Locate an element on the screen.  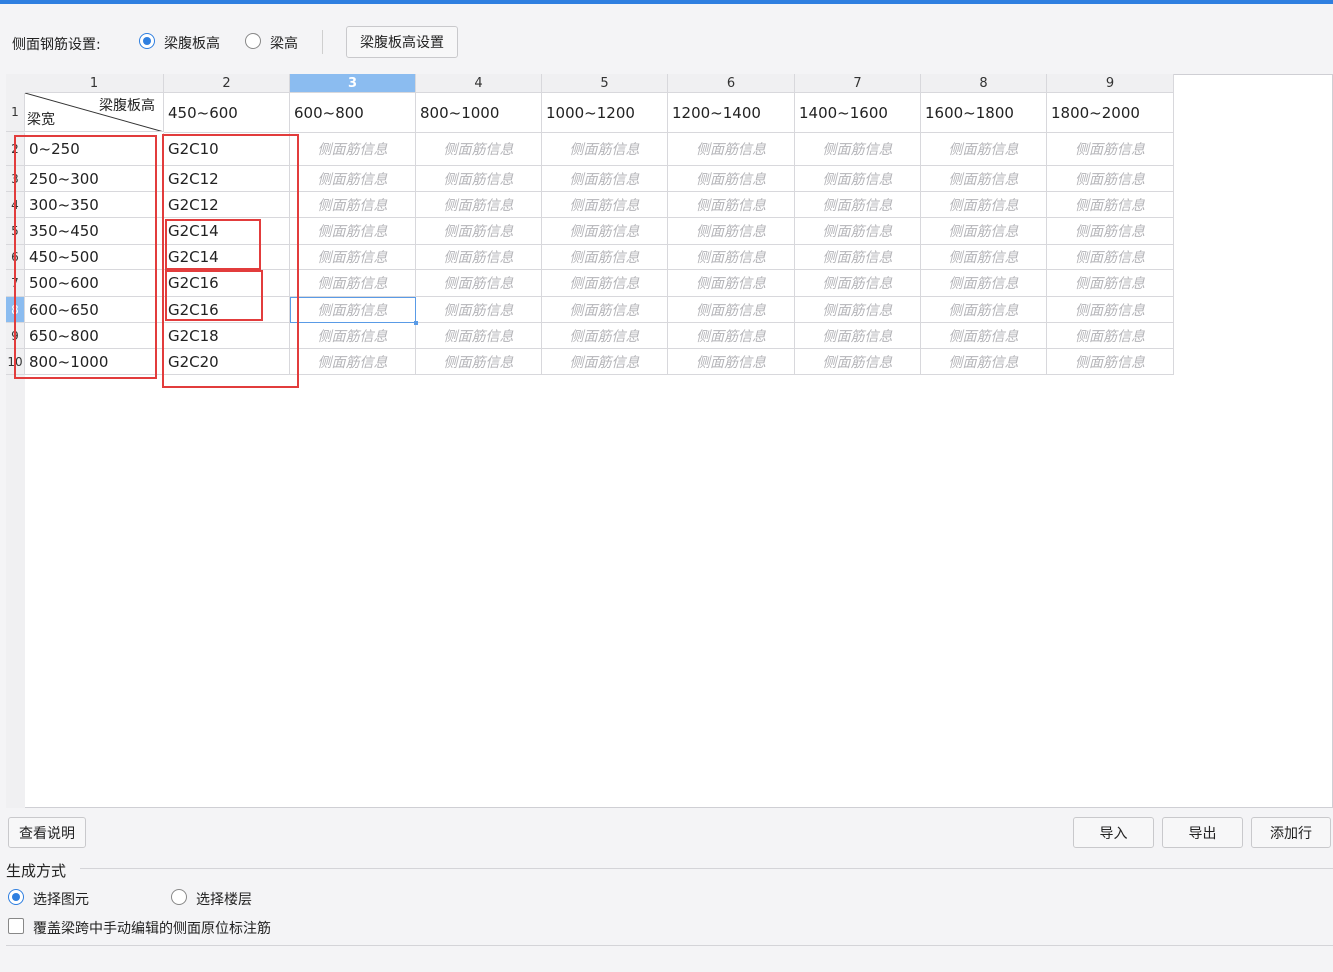
column-header-9: 9 is located at coordinates (1110, 83).